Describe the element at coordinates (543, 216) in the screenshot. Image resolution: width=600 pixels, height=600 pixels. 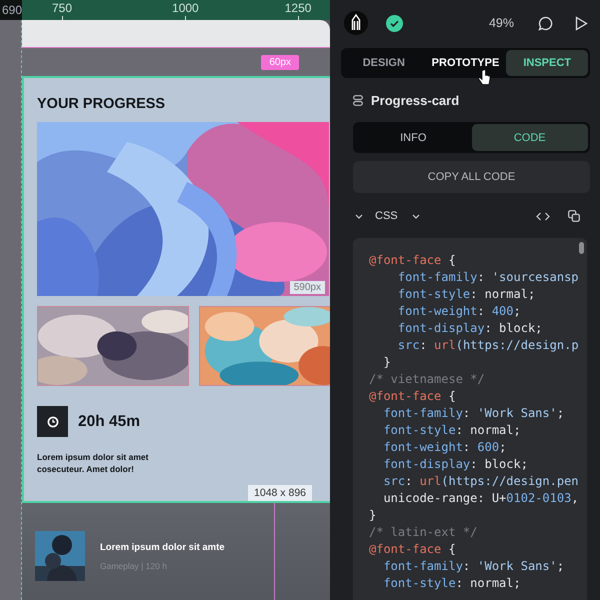
I see `code-icon` at that location.